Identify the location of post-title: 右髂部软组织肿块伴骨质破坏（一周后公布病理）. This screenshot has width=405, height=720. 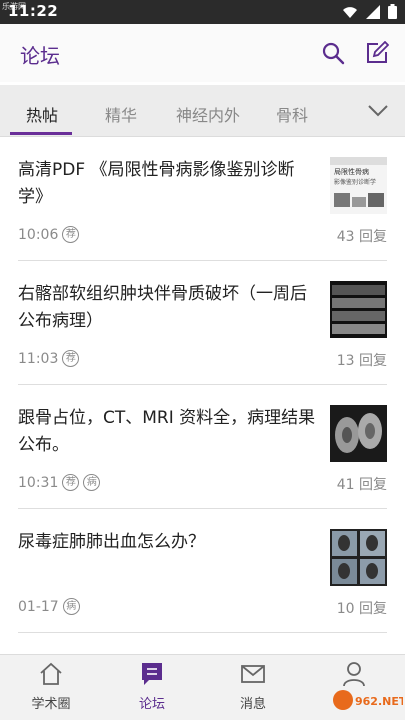
(162, 307).